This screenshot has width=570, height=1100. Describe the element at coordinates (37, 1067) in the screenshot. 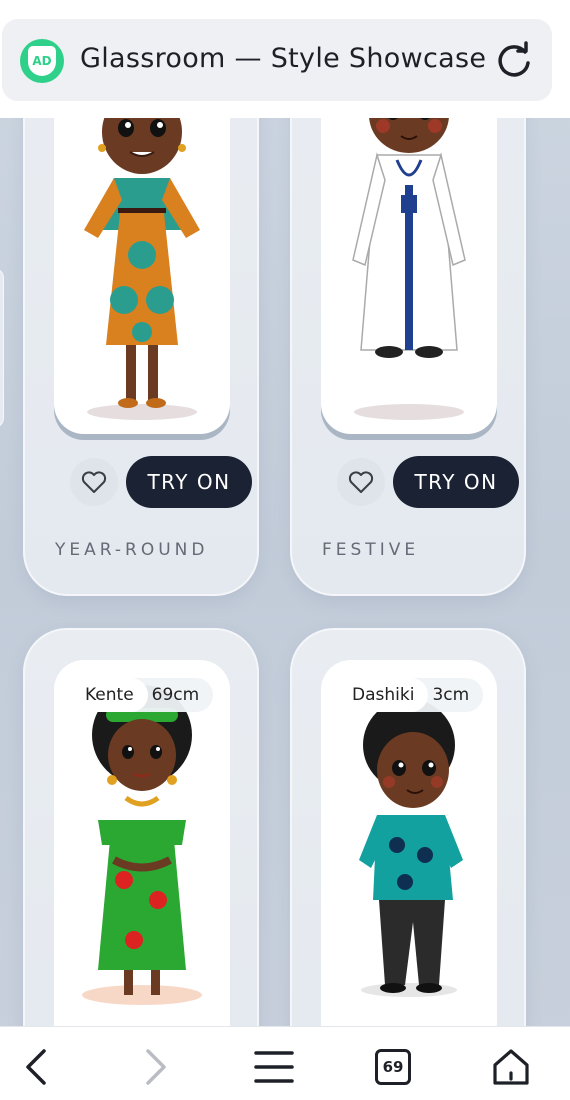

I see `back-icon` at that location.